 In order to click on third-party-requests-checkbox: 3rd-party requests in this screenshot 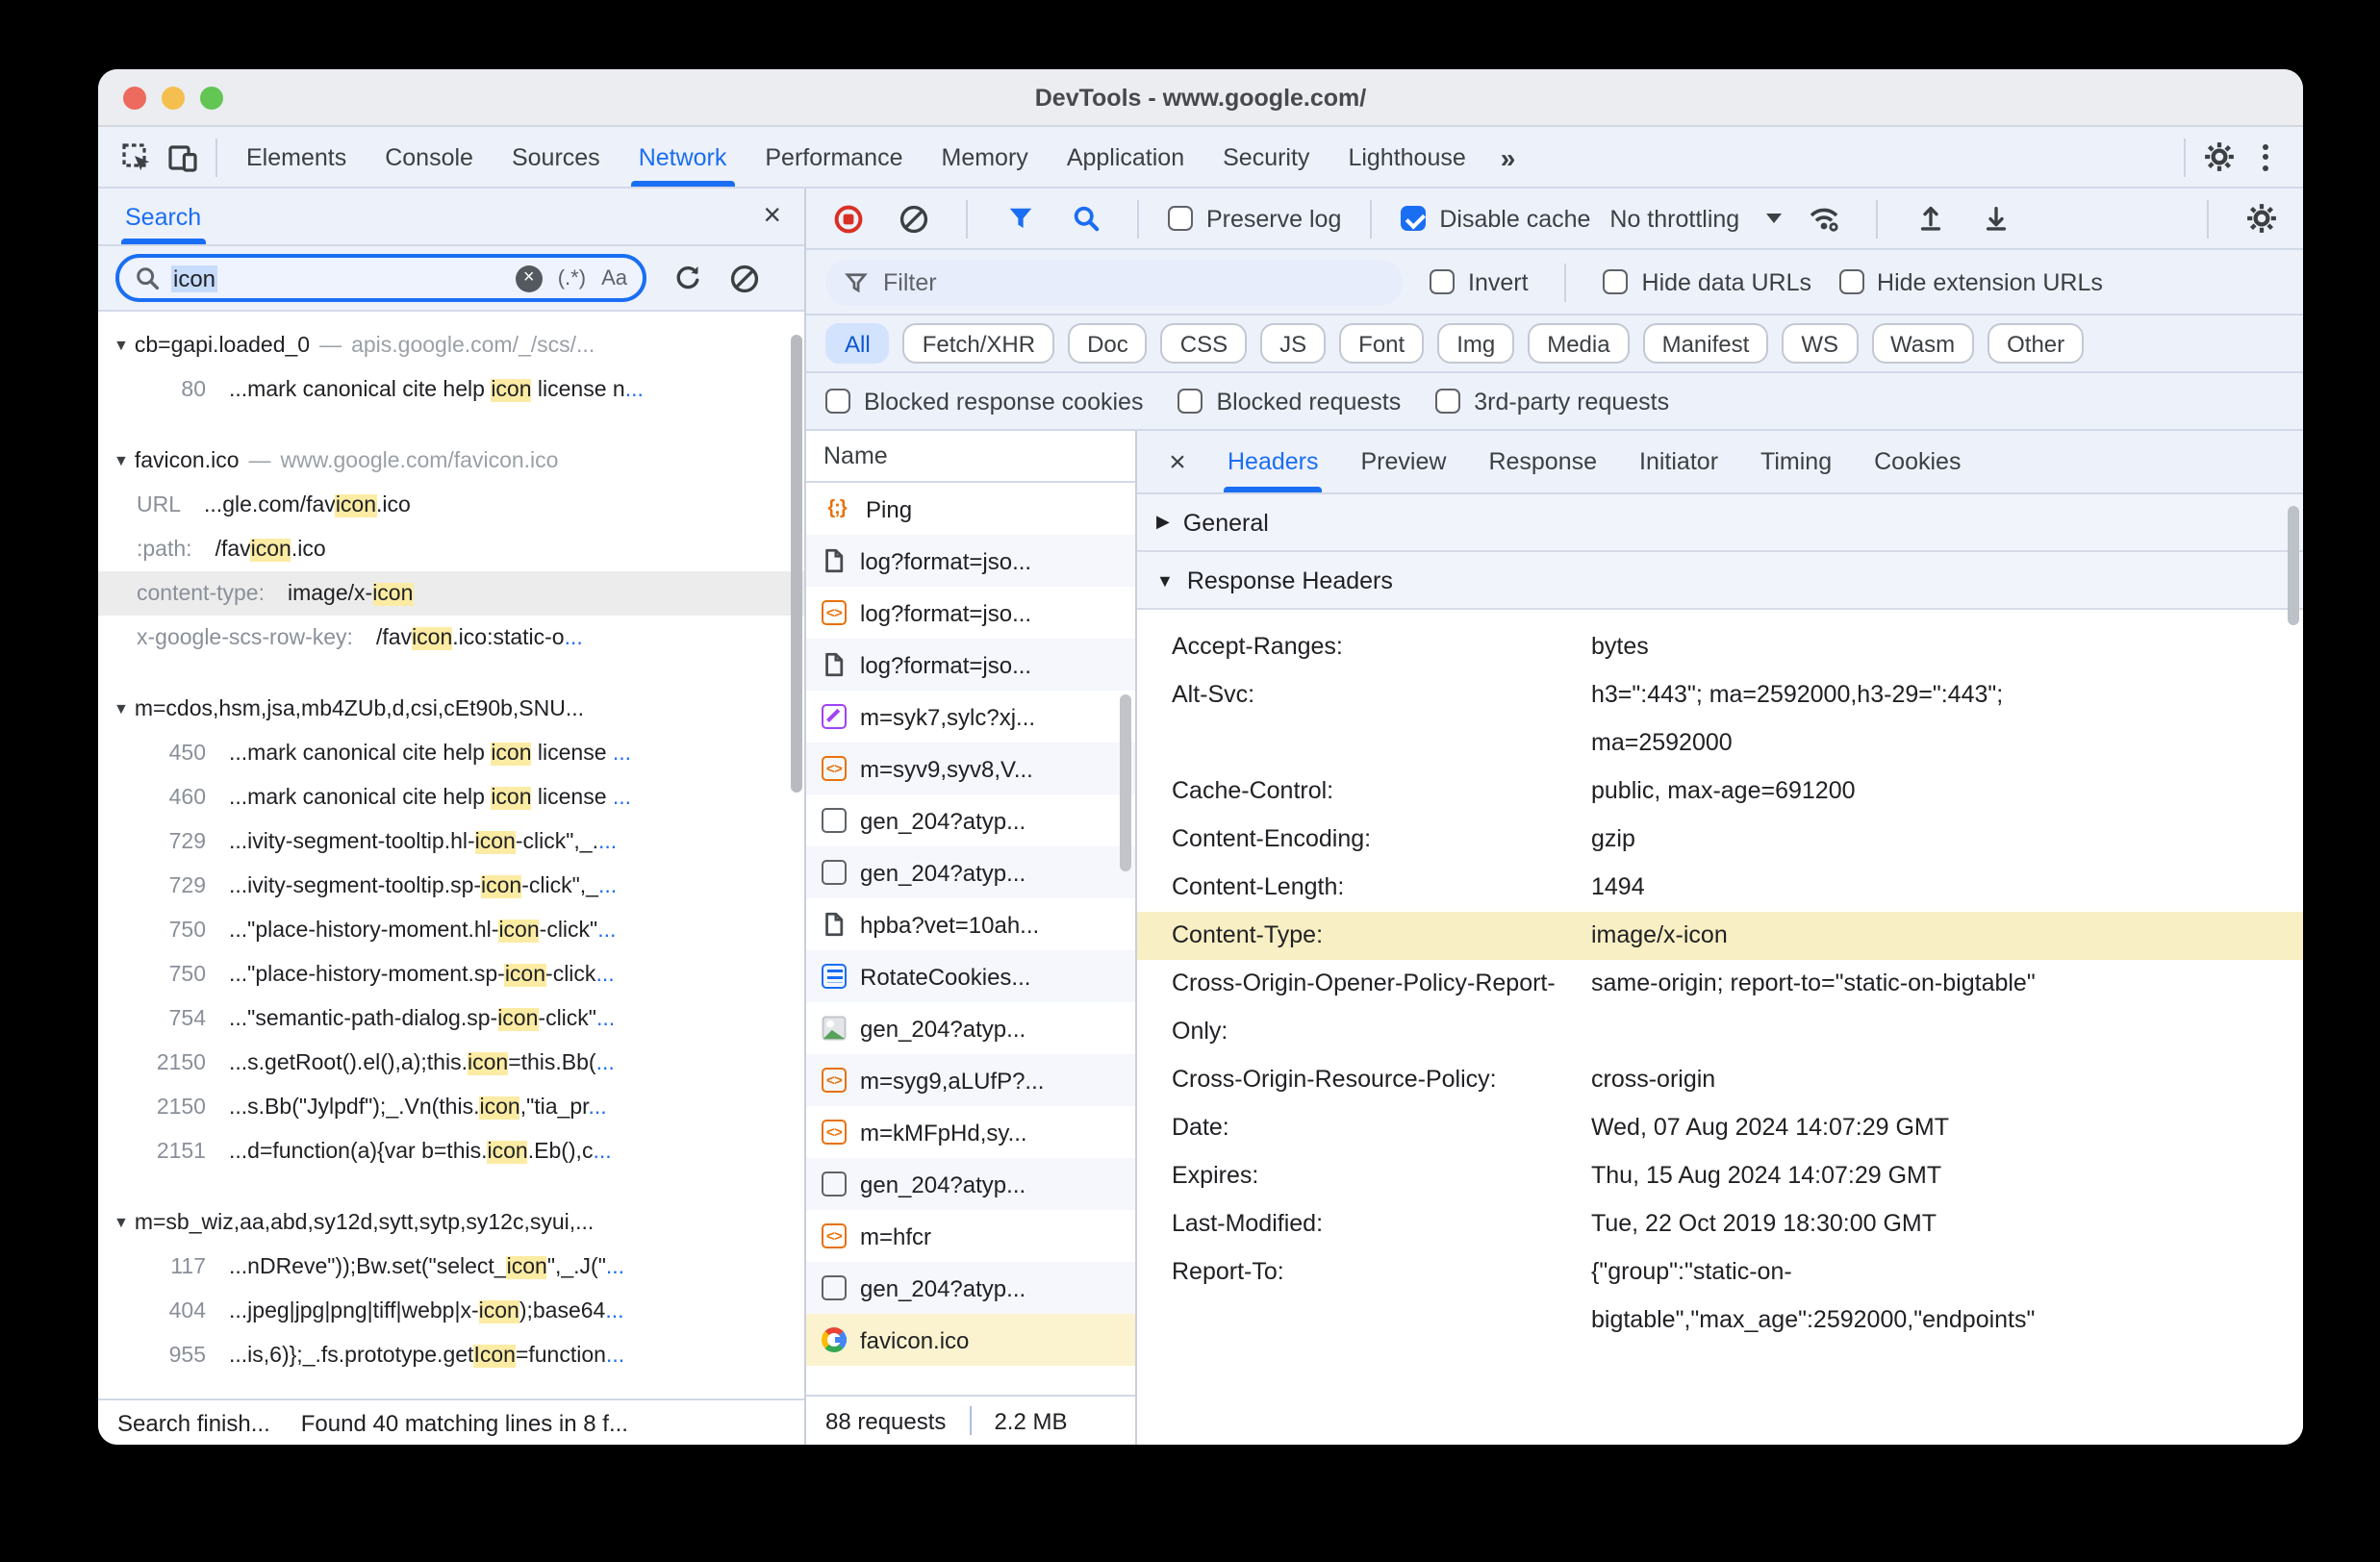, I will do `click(1552, 401)`.